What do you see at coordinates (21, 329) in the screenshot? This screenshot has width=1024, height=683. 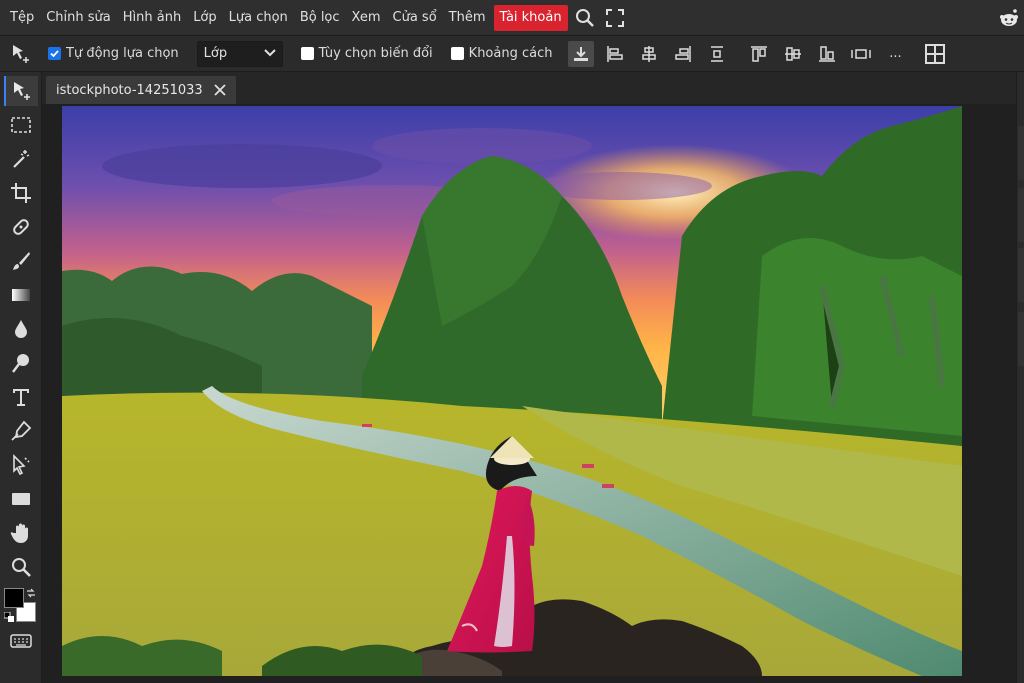 I see `blur-tool-icon` at bounding box center [21, 329].